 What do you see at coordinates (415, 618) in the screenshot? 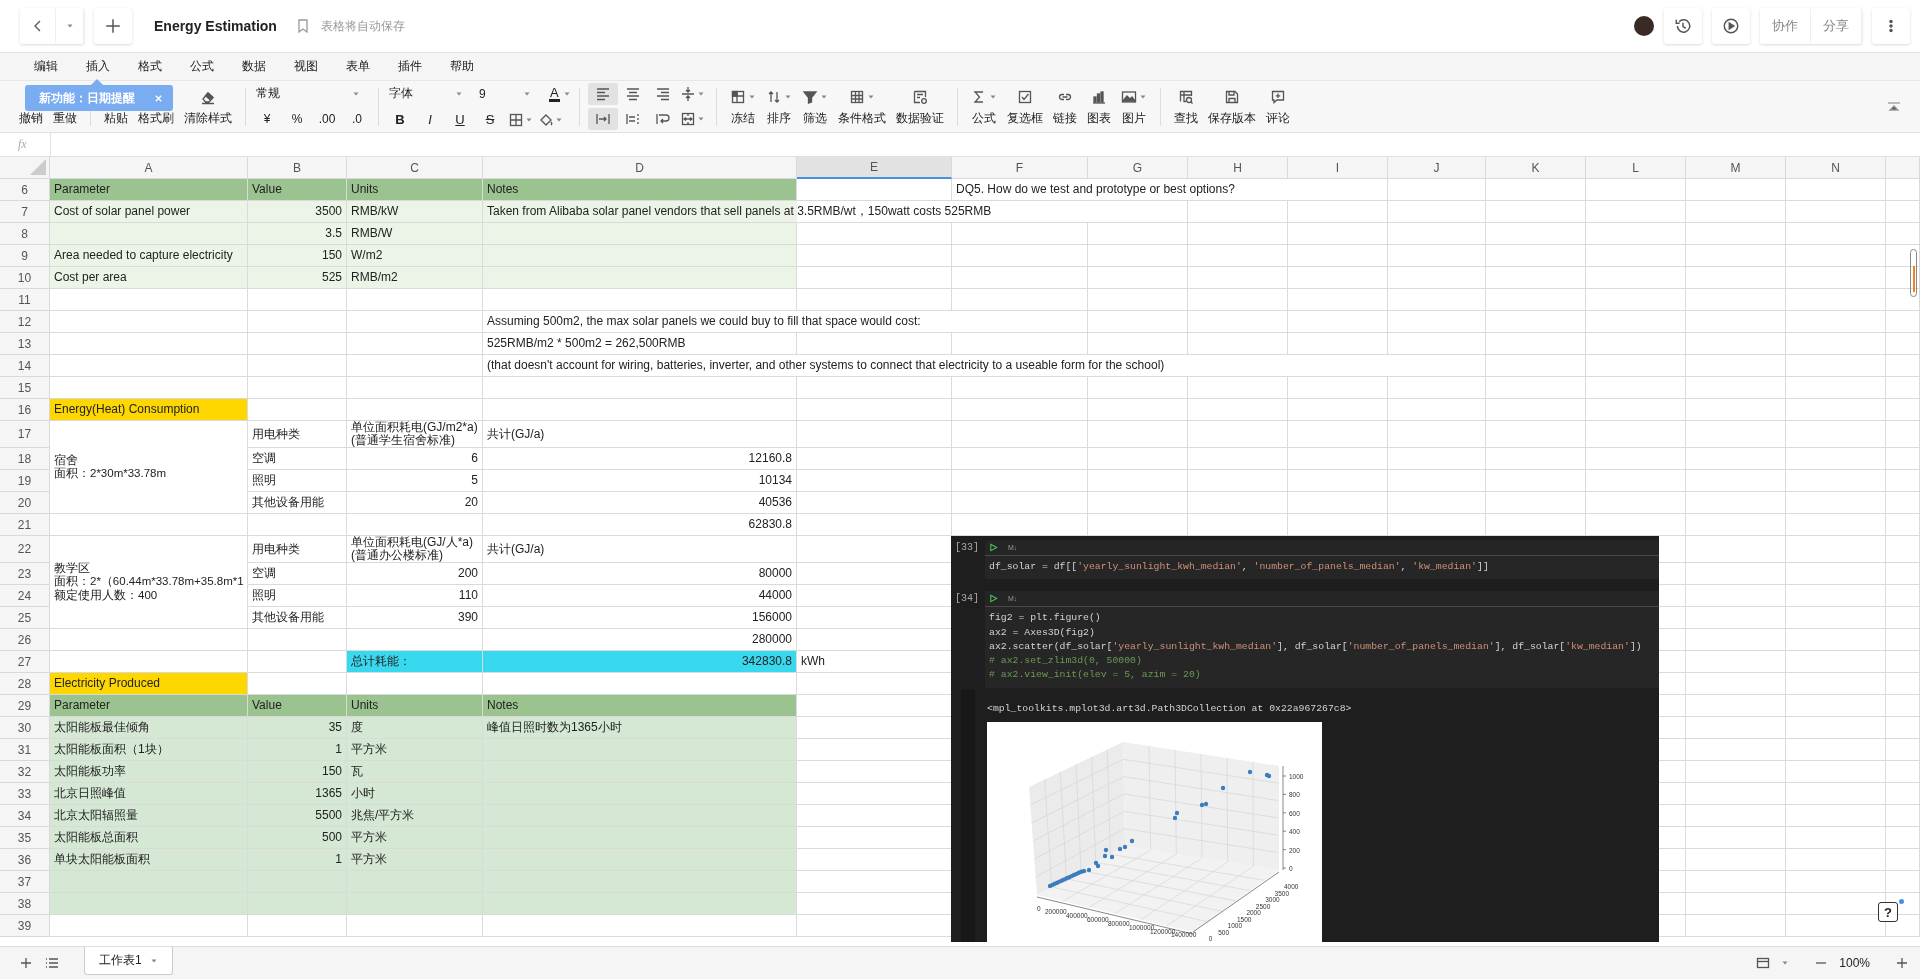
I see `table-cell: 390` at bounding box center [415, 618].